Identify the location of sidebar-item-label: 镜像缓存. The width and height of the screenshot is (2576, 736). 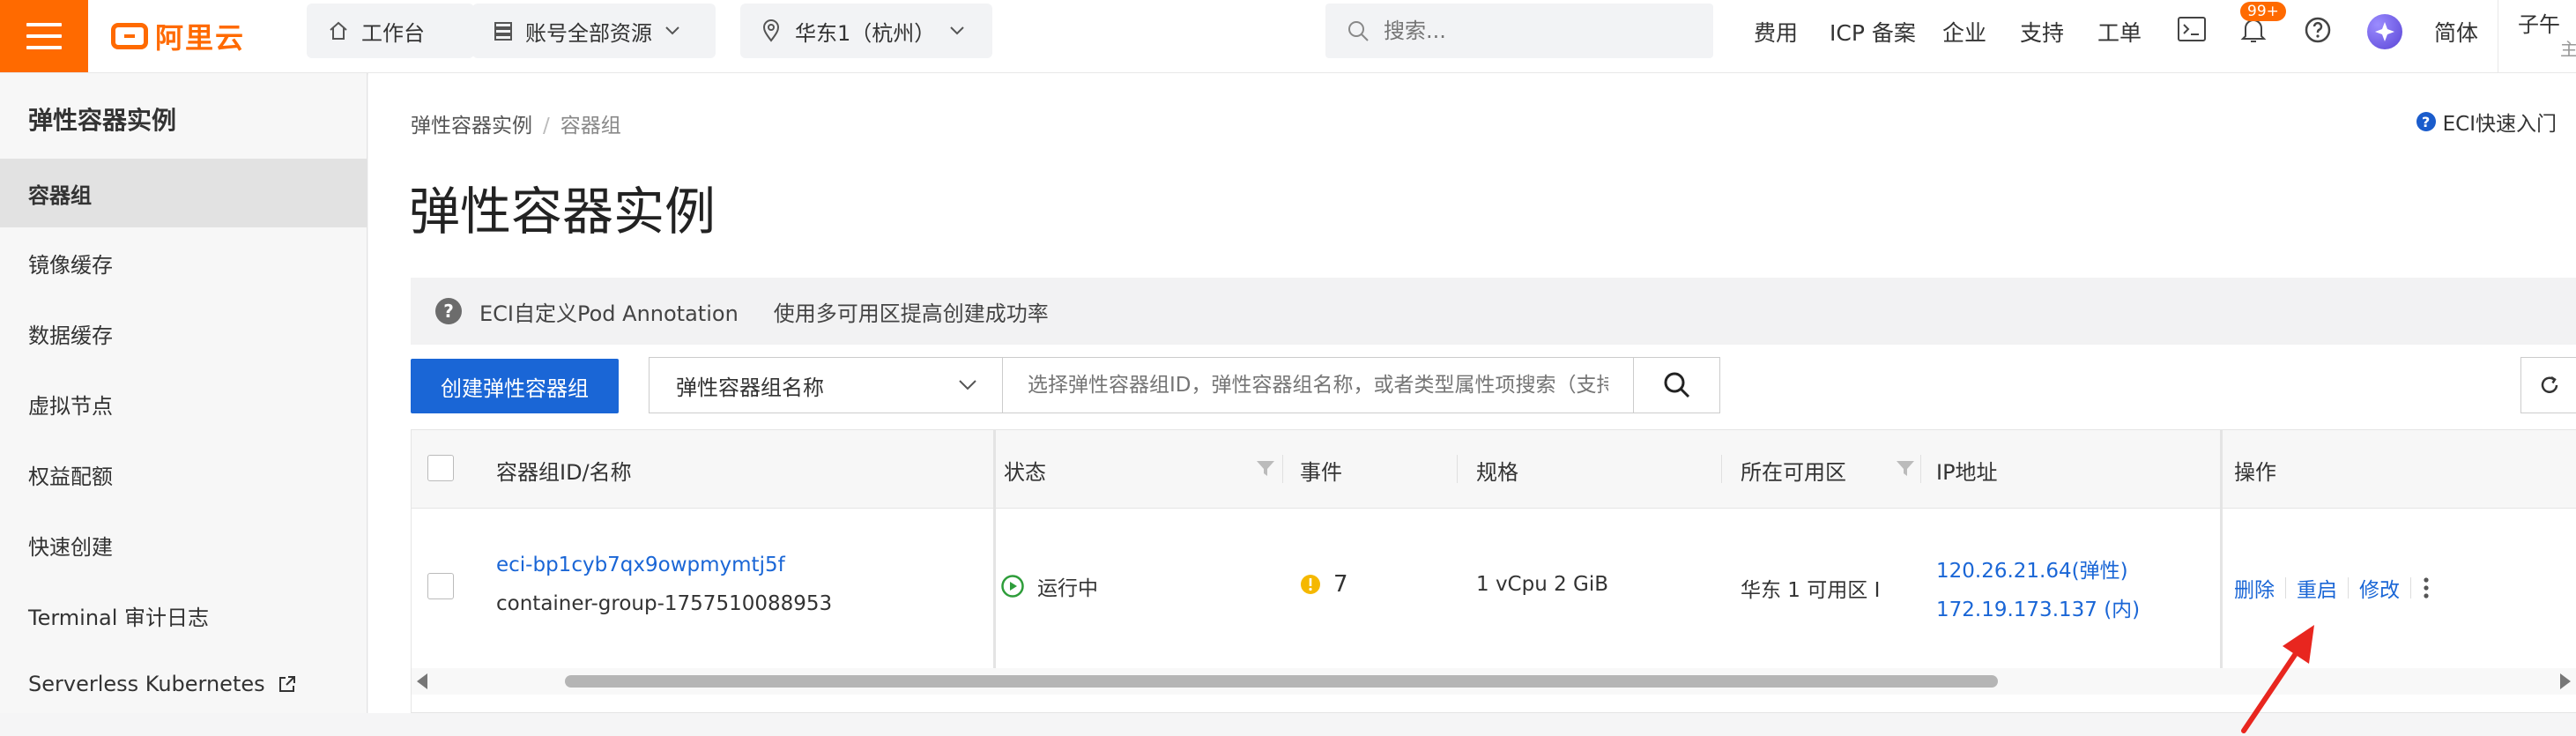
(70, 265).